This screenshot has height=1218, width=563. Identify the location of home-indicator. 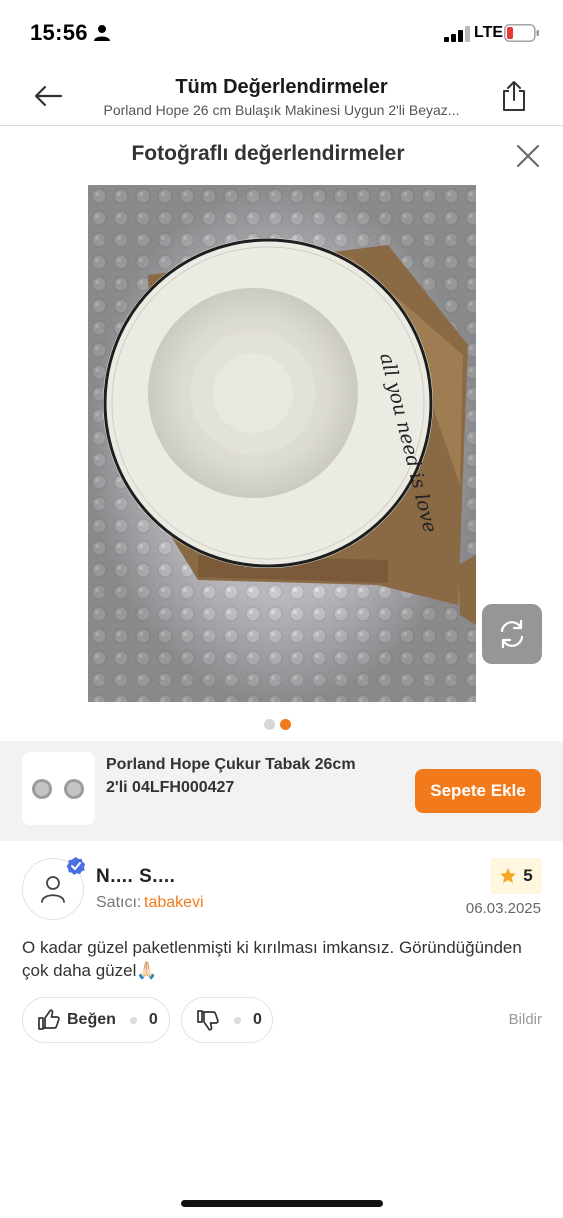
(282, 1203).